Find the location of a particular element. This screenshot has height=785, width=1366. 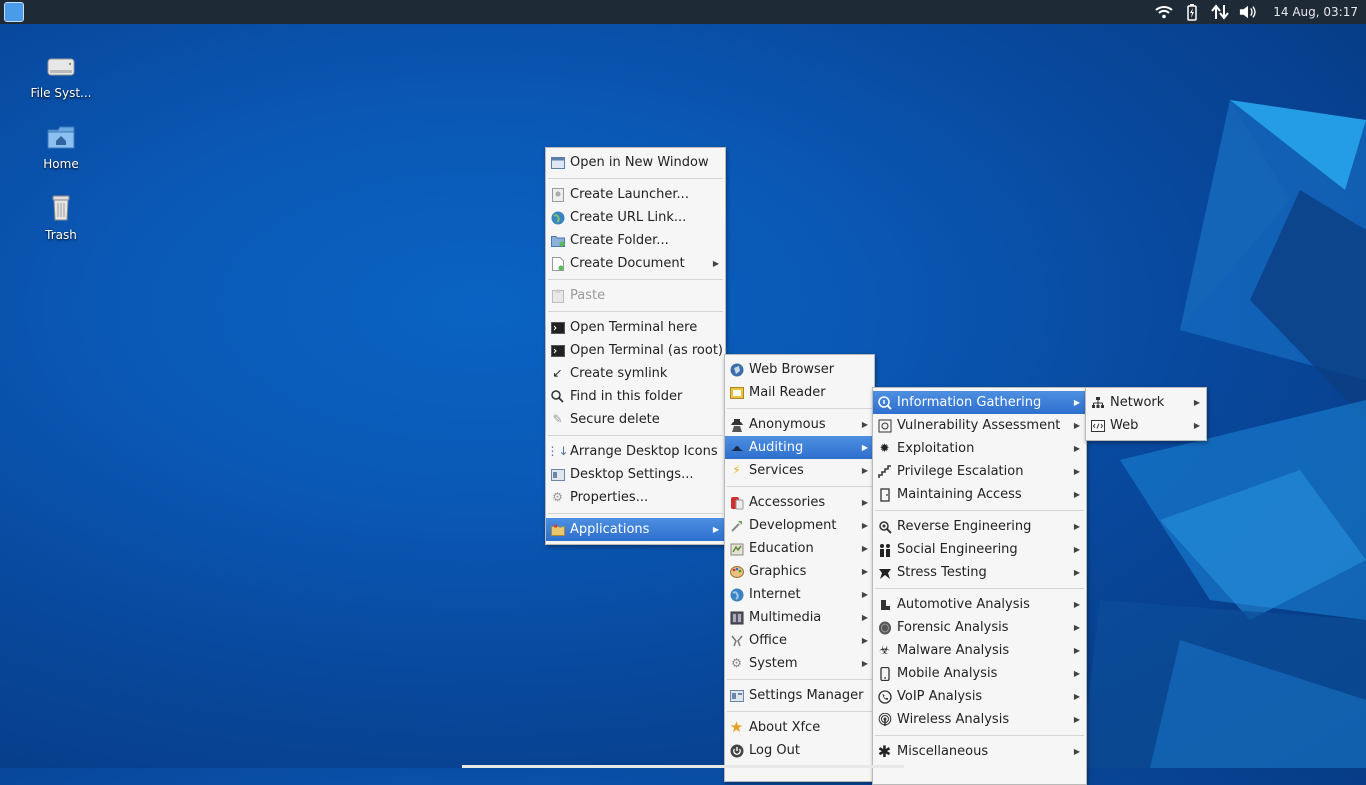

home-folder-icon is located at coordinates (61, 137).